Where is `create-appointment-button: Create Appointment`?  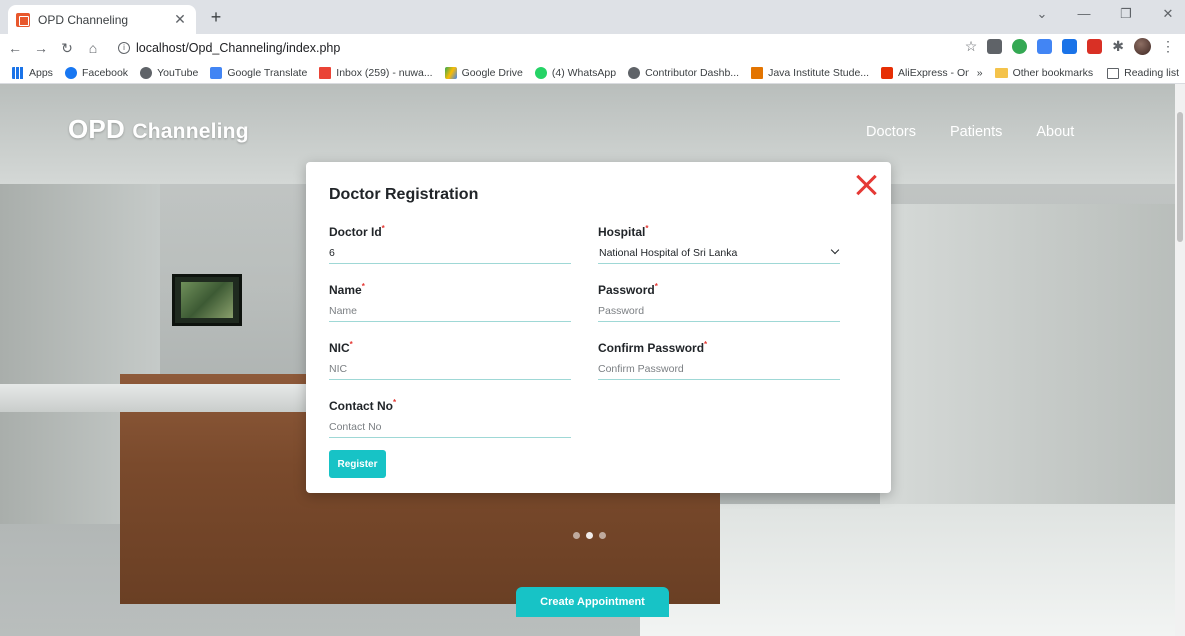 create-appointment-button: Create Appointment is located at coordinates (592, 602).